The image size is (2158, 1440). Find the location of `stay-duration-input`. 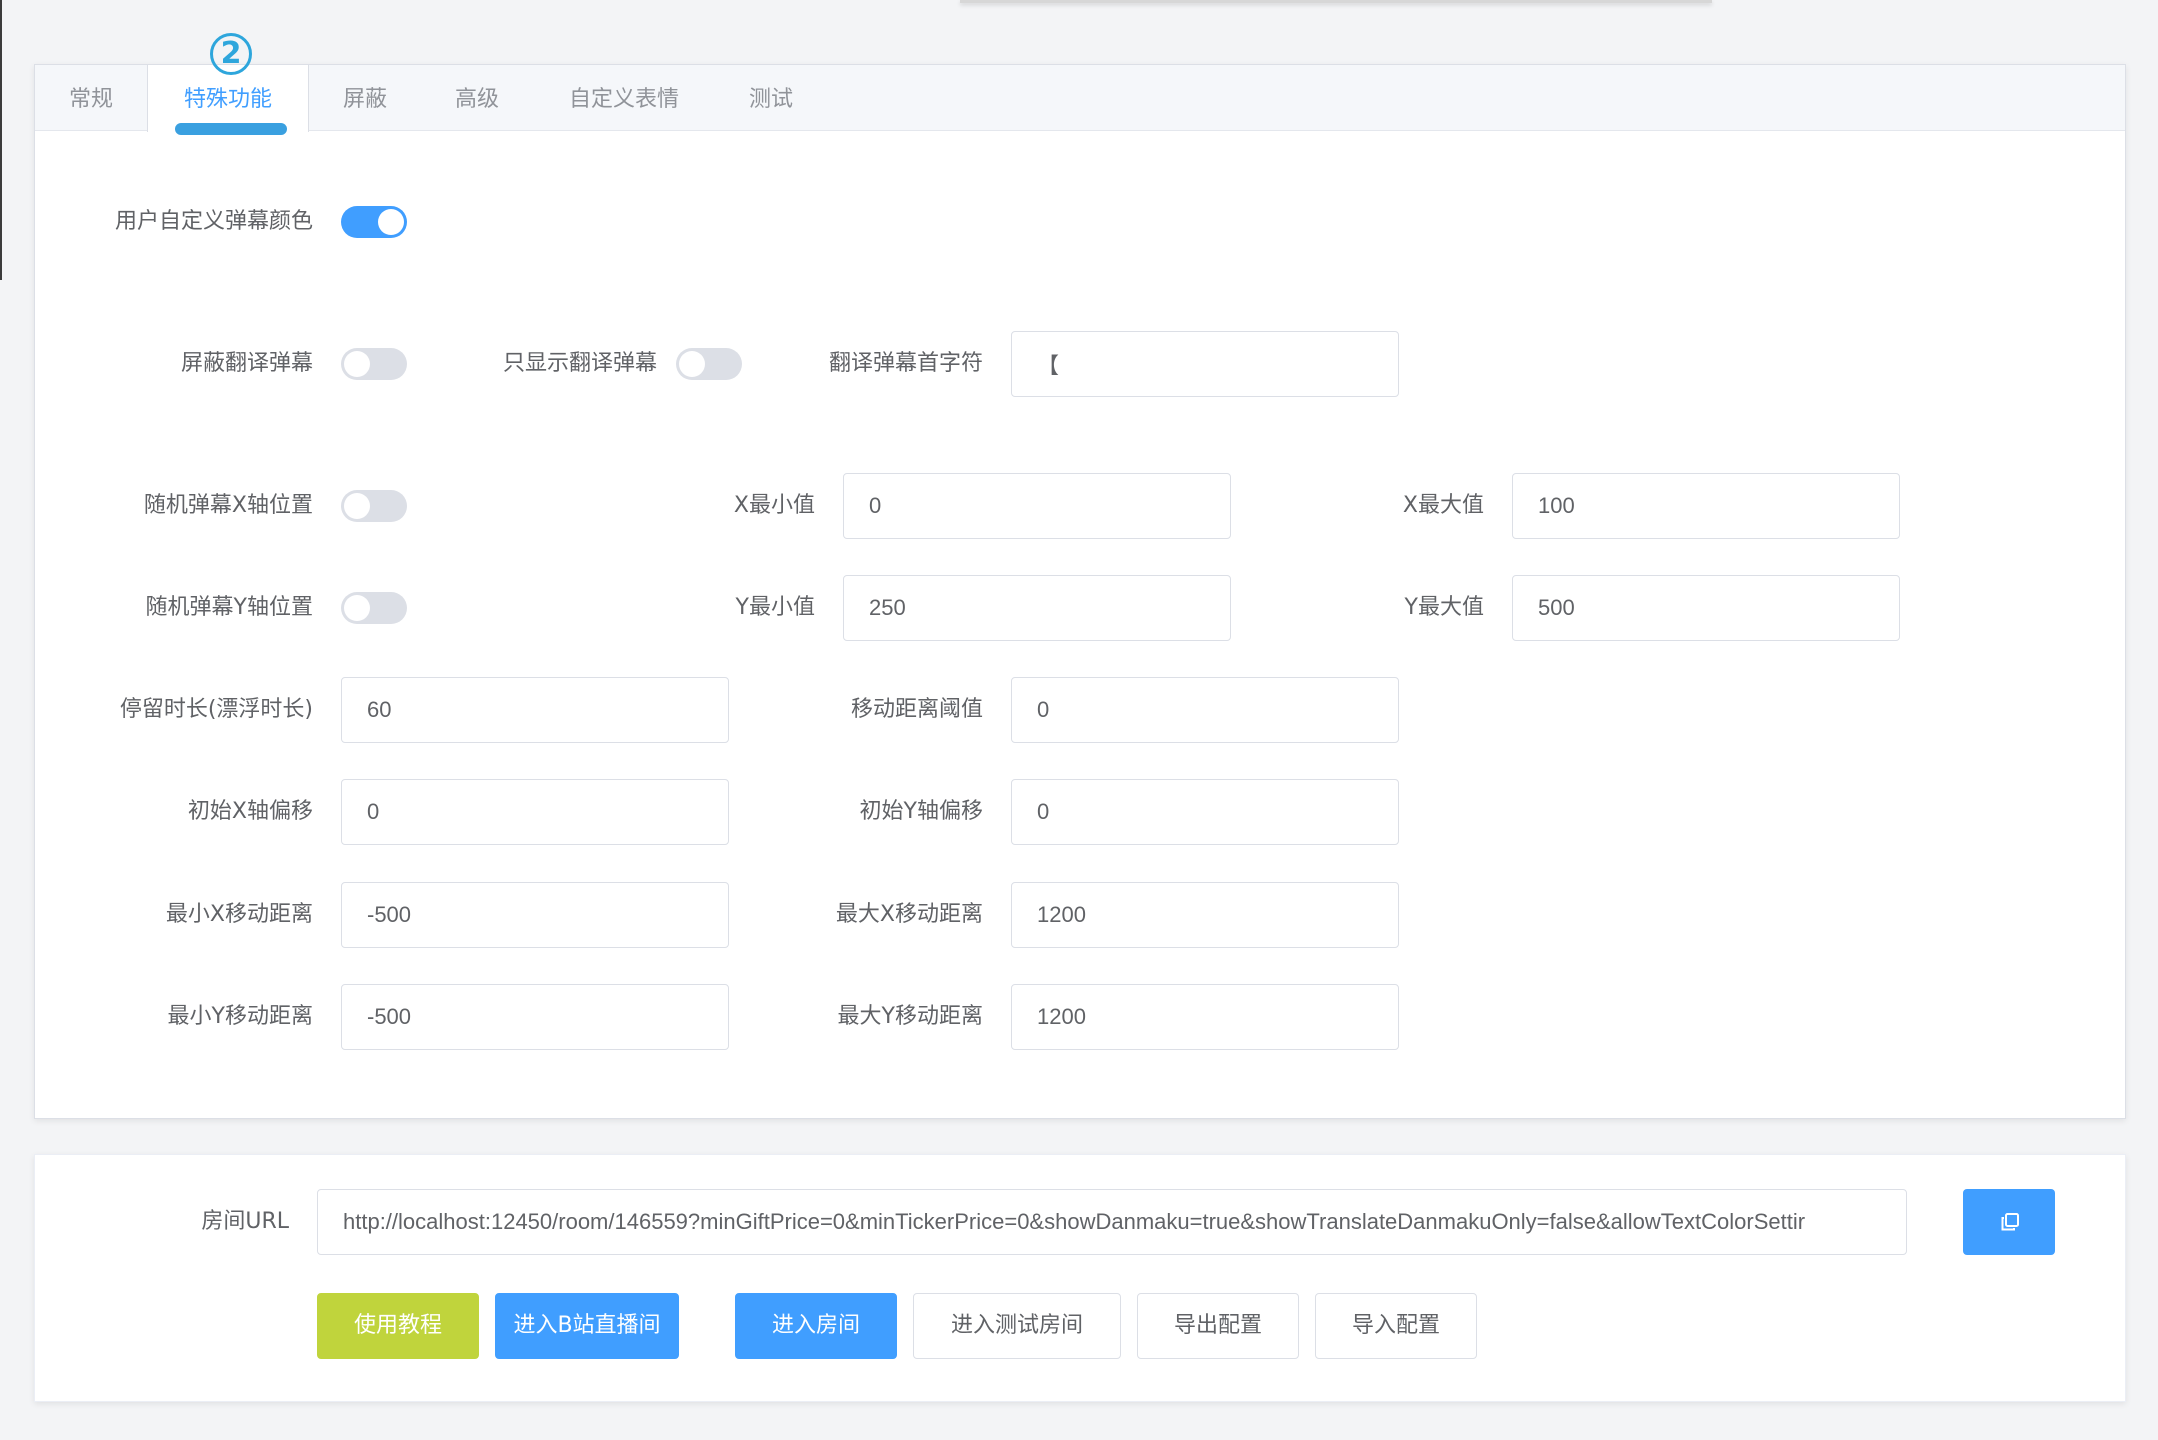

stay-duration-input is located at coordinates (535, 710).